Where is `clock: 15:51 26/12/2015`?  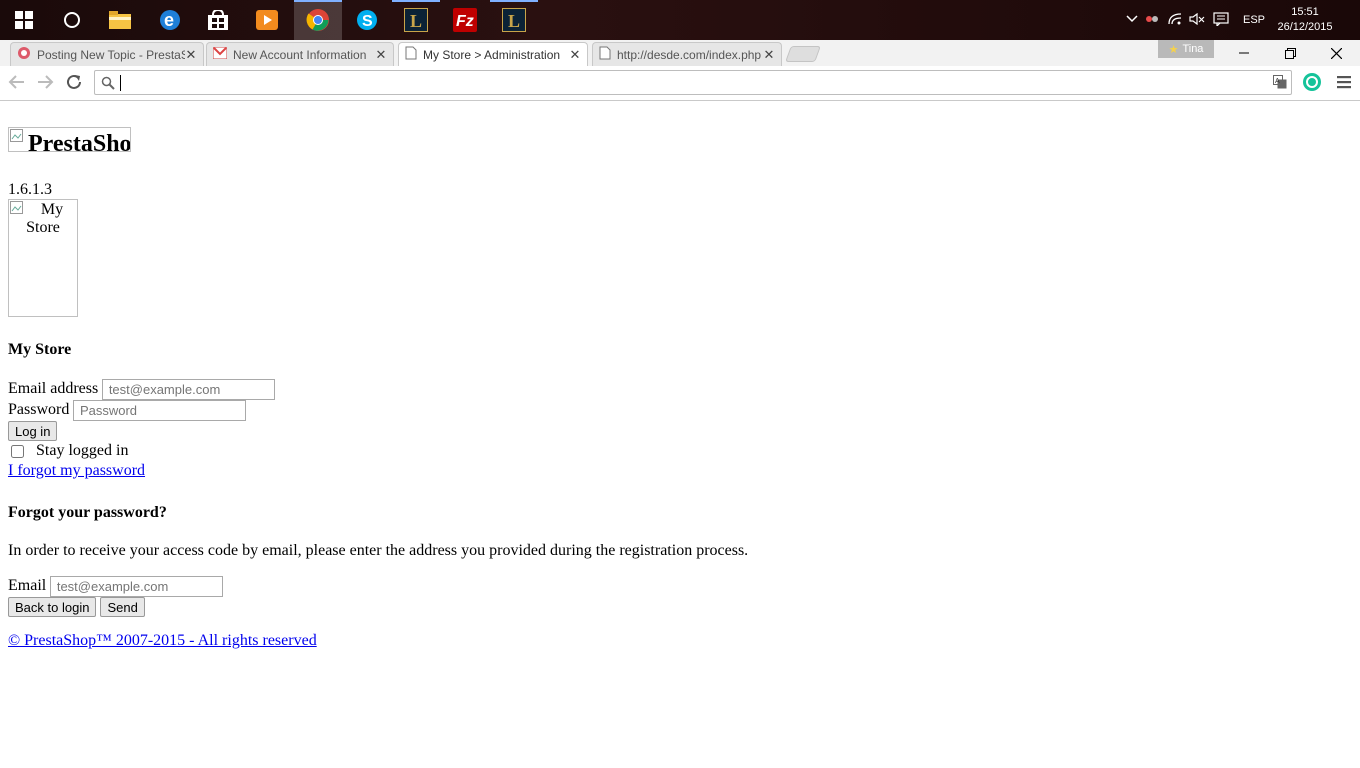
clock: 15:51 26/12/2015 is located at coordinates (1305, 20).